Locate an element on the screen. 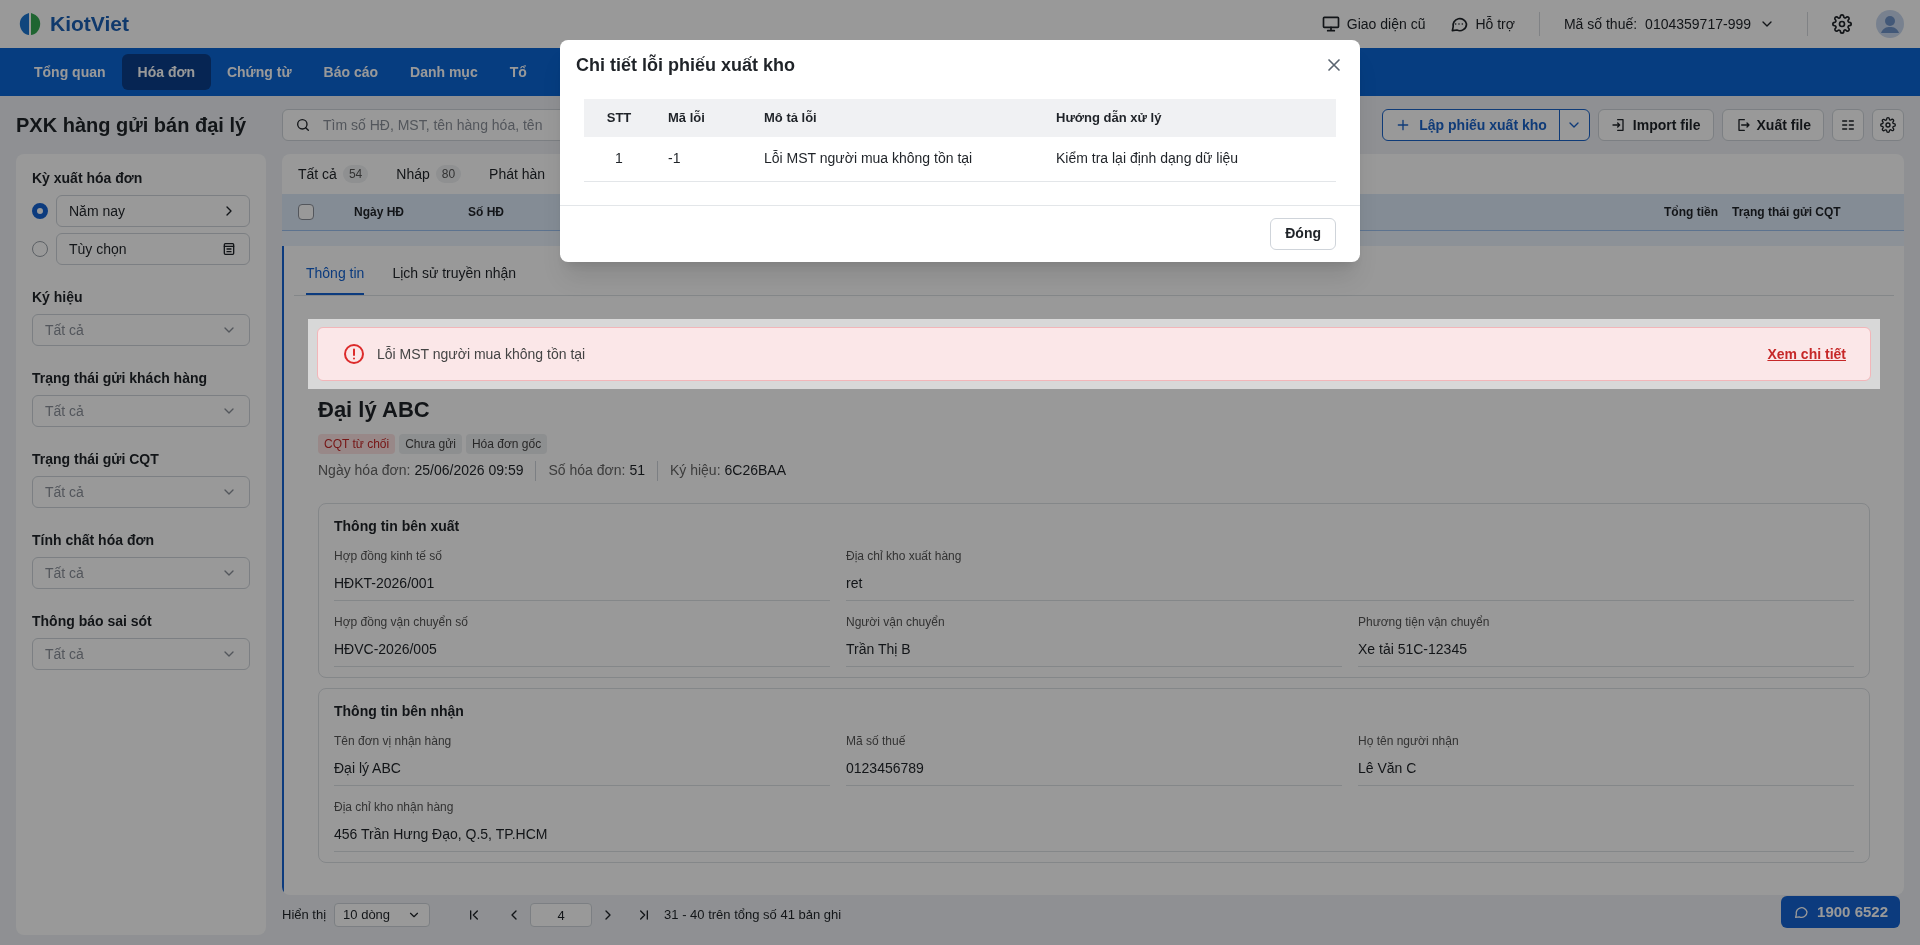  column-header: Tổng tiền is located at coordinates (1691, 212).